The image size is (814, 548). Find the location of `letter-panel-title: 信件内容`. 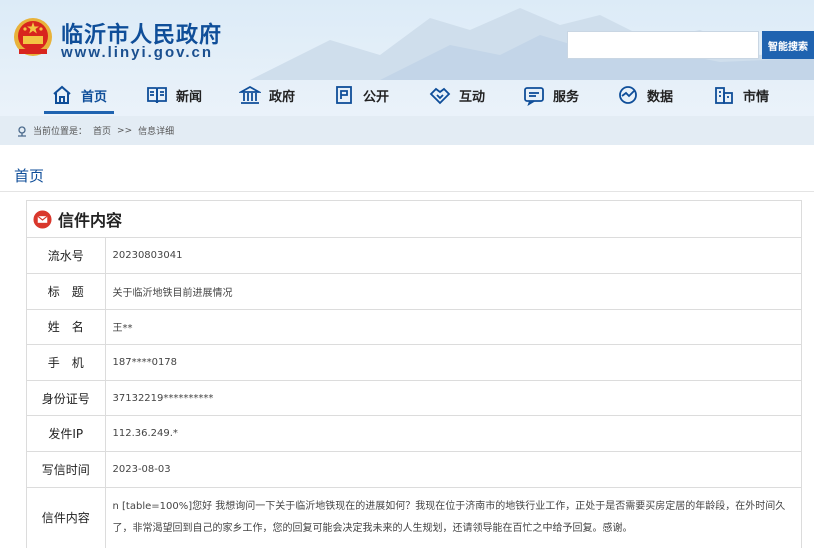

letter-panel-title: 信件内容 is located at coordinates (90, 220).